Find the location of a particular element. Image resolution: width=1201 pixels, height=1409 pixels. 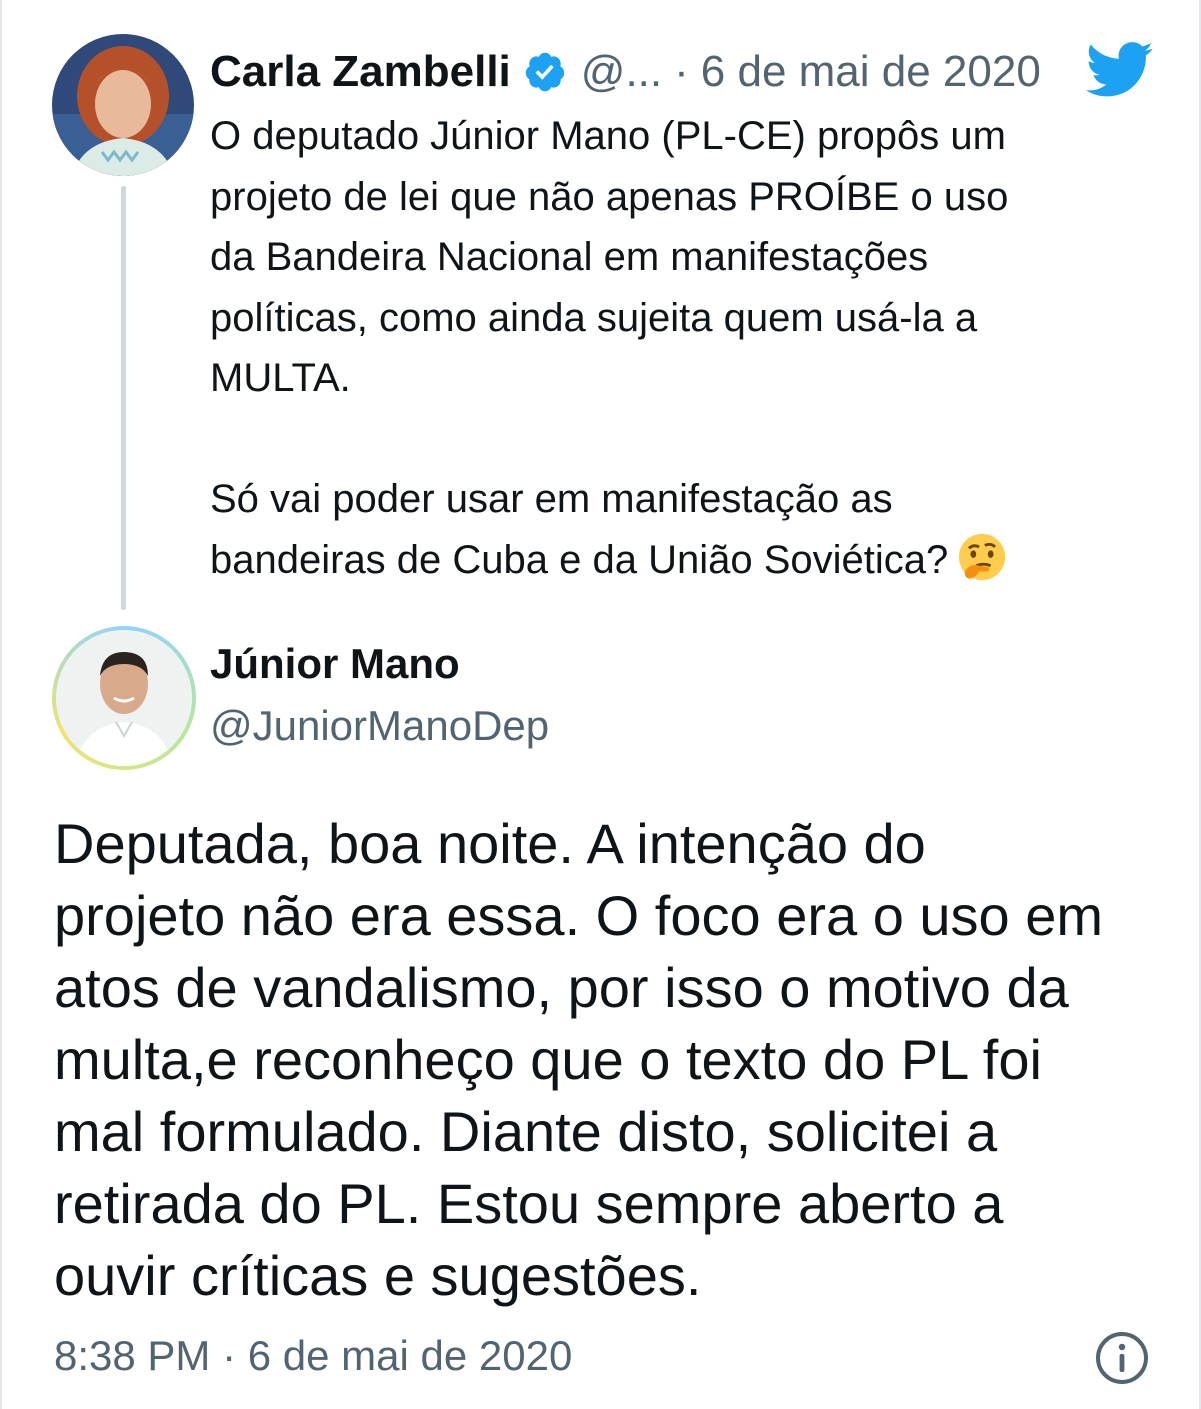

info-icon is located at coordinates (1122, 1358).